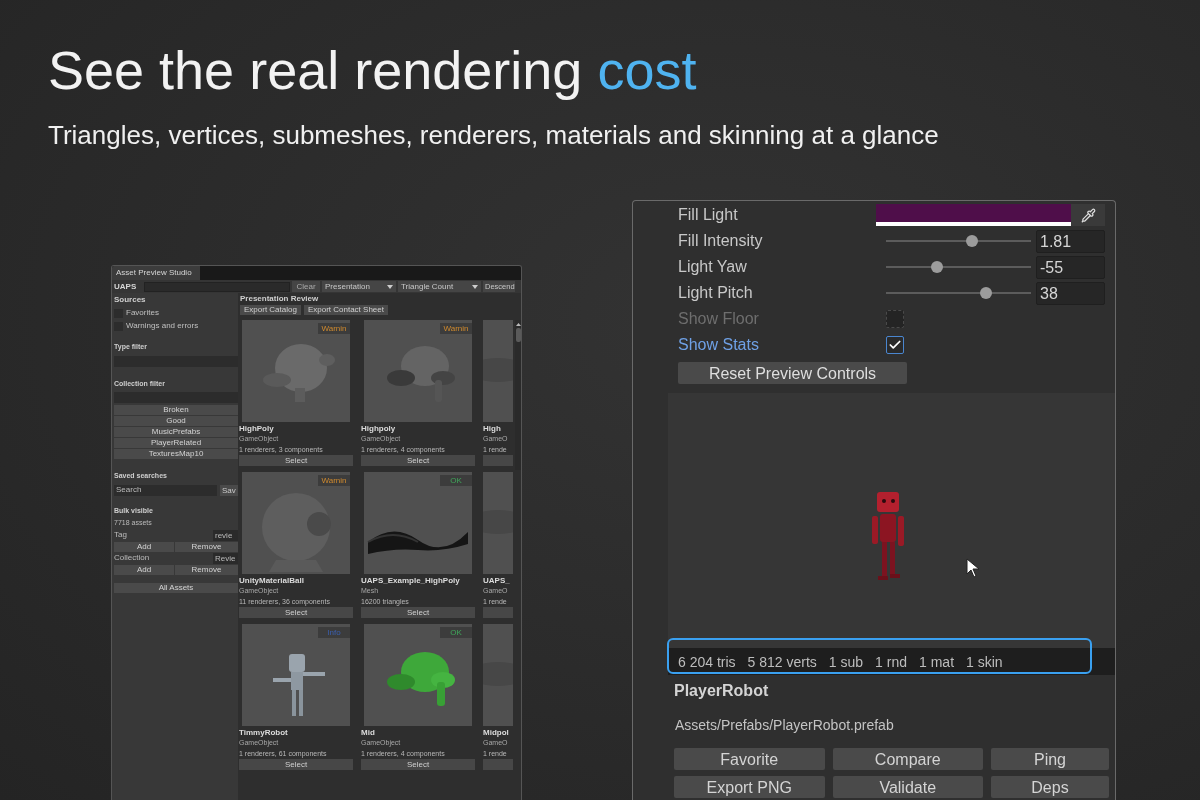 The image size is (1200, 800). I want to click on search-field, so click(217, 286).